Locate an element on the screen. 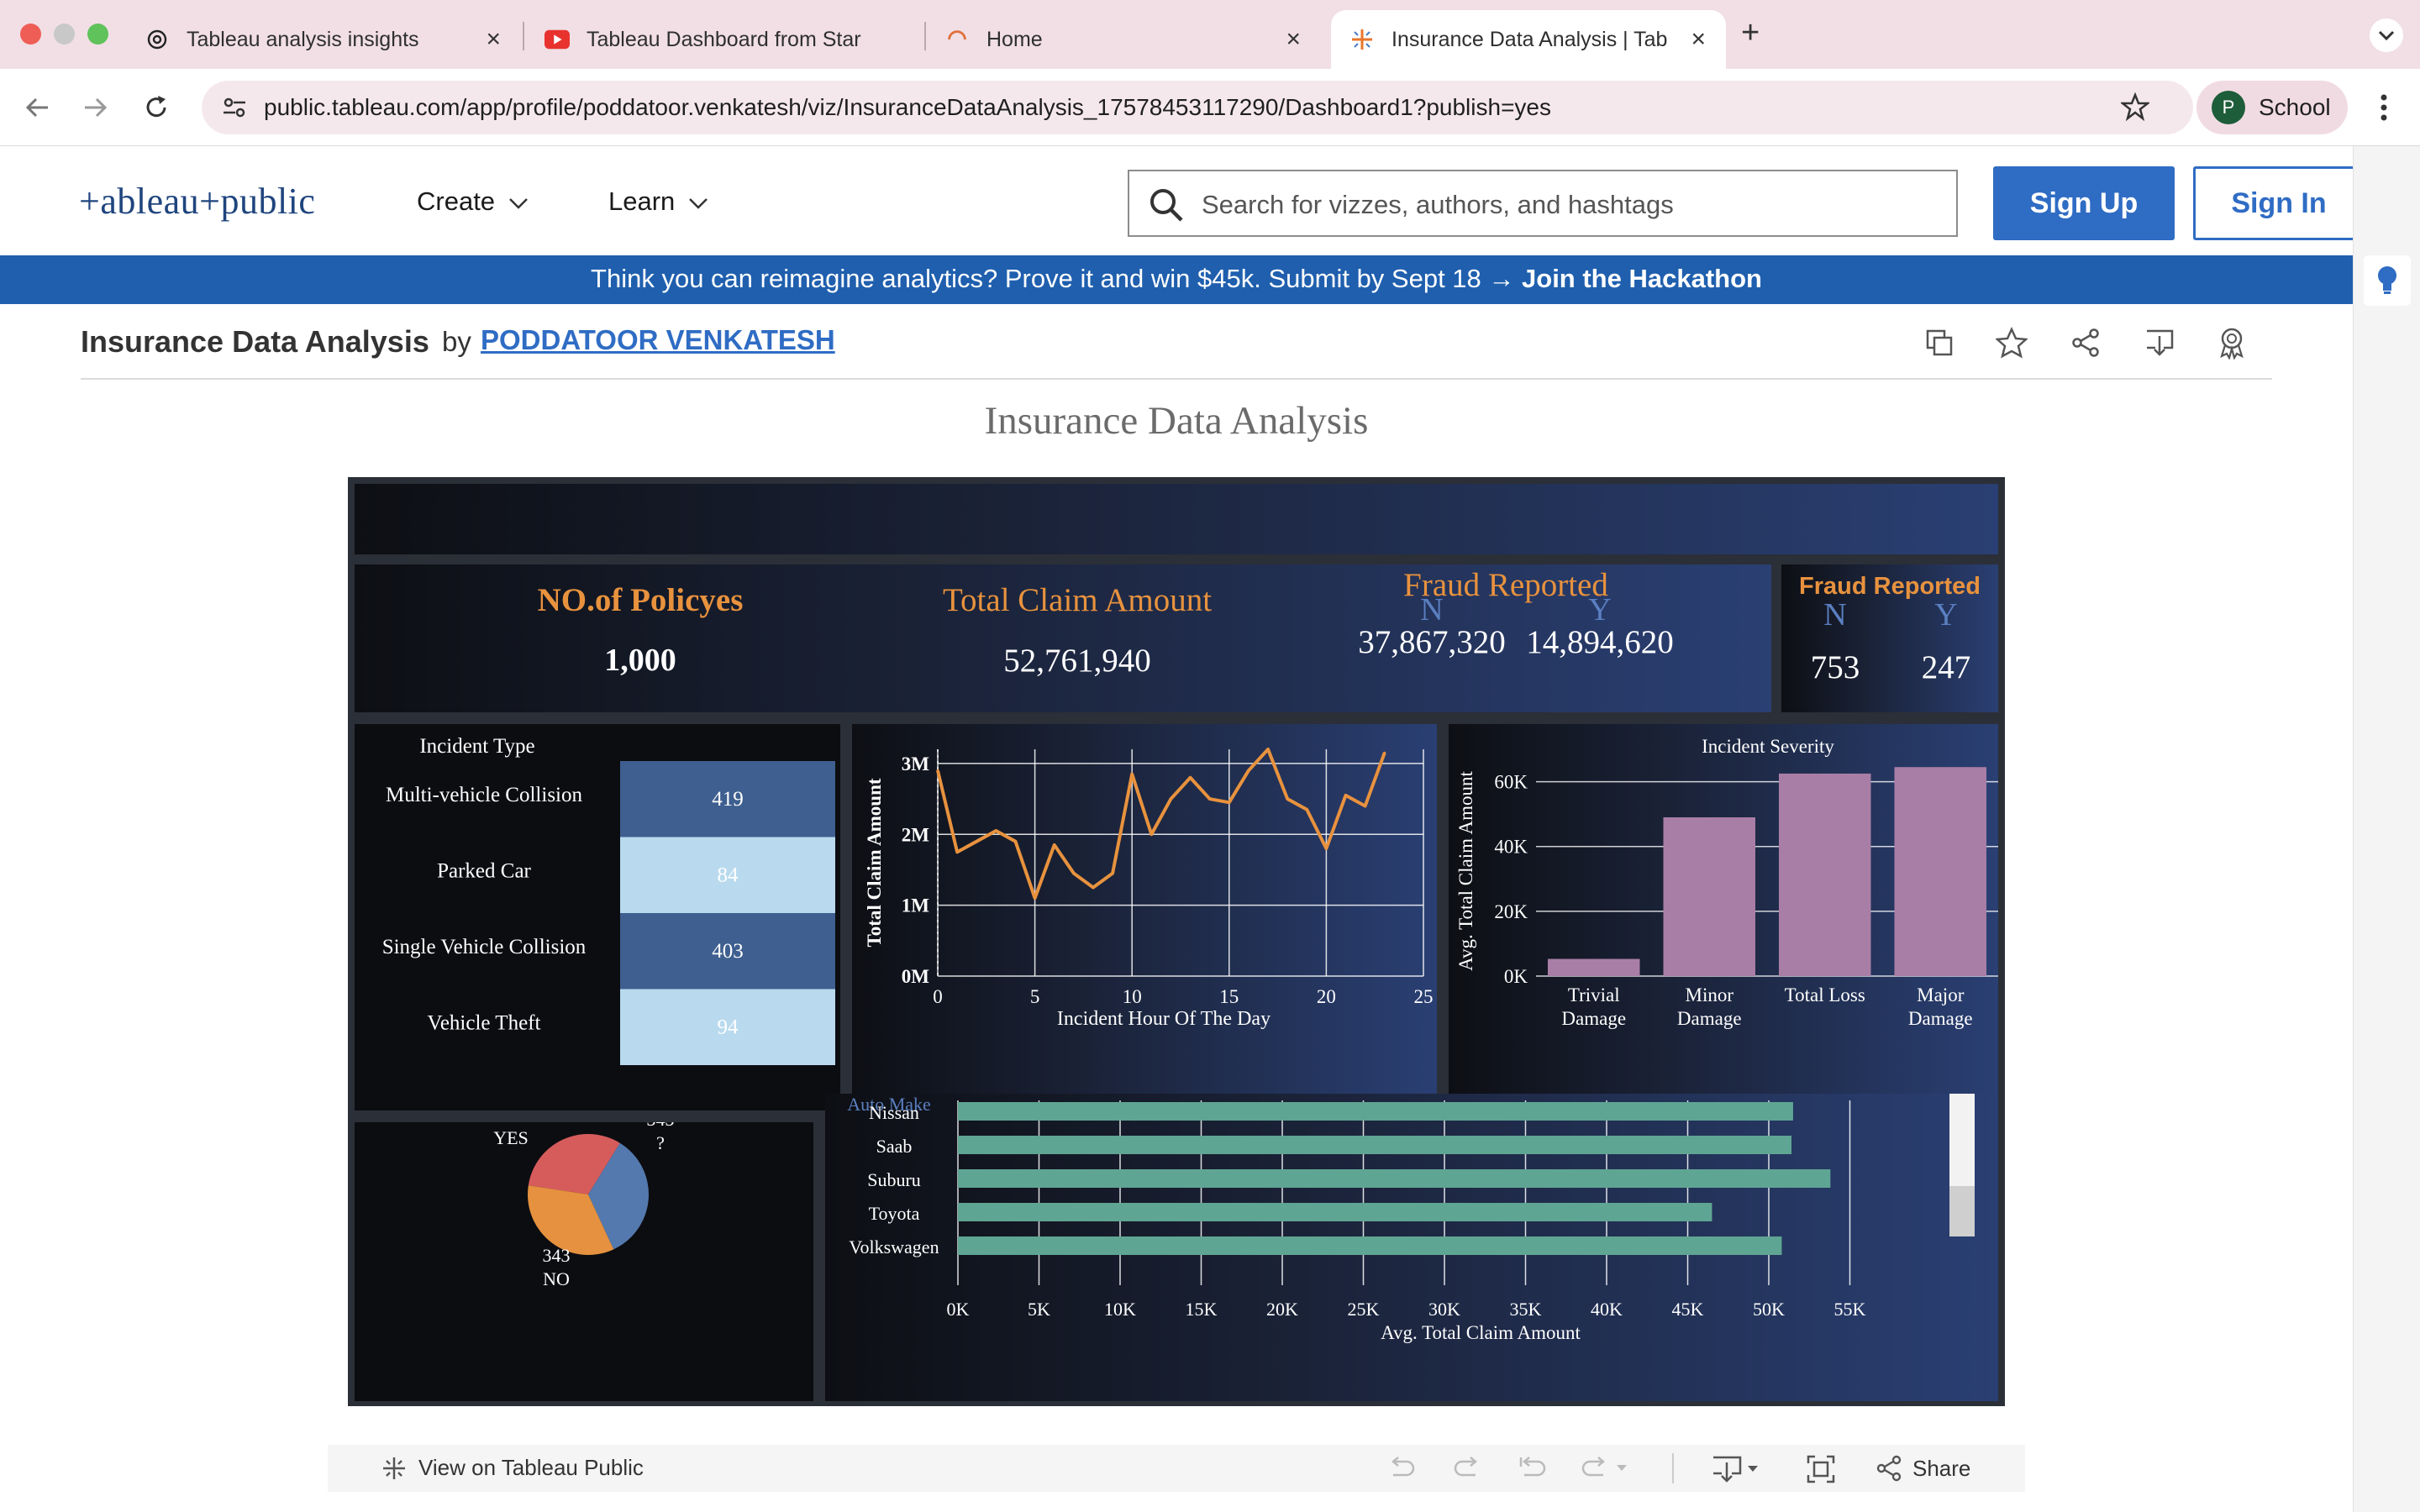 Image resolution: width=2420 pixels, height=1512 pixels. refresh-icon is located at coordinates (1605, 1467).